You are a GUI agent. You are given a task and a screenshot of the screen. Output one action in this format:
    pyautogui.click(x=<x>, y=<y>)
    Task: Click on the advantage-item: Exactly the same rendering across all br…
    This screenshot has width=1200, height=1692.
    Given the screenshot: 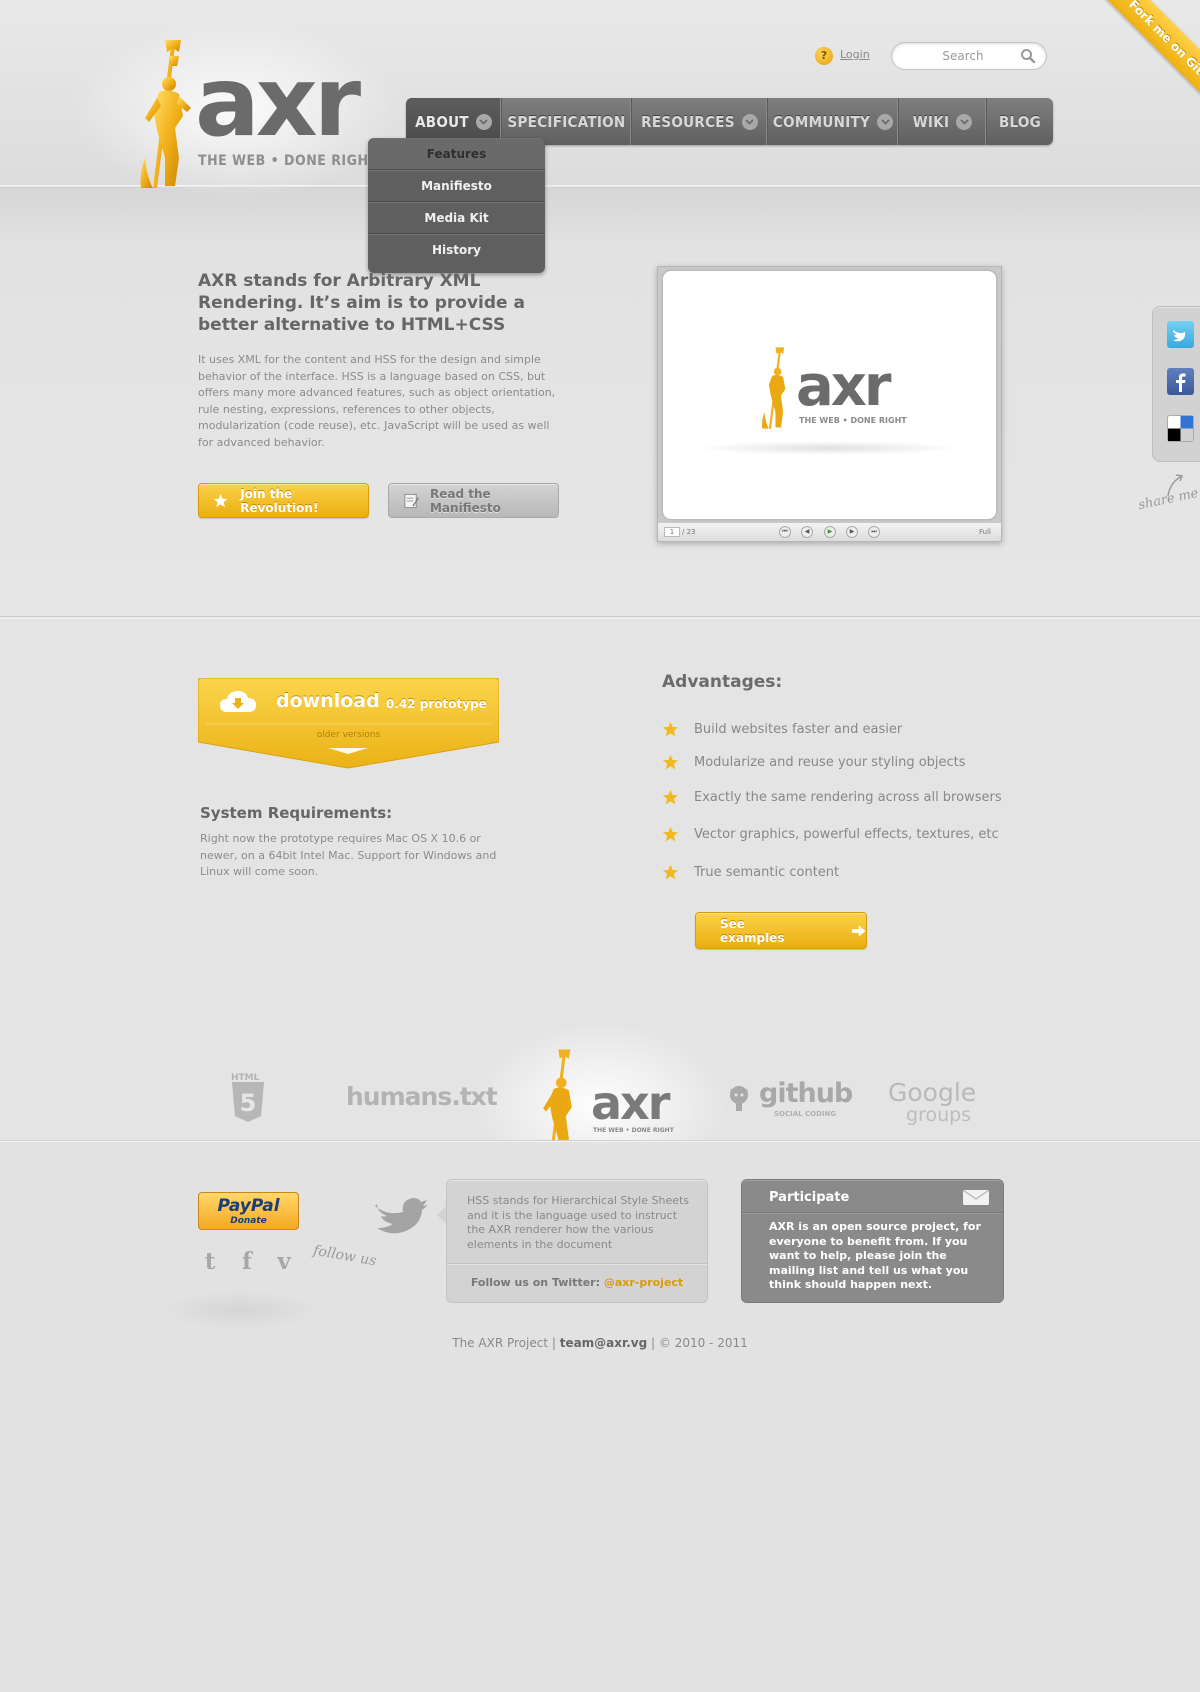 What is the action you would take?
    pyautogui.click(x=832, y=797)
    